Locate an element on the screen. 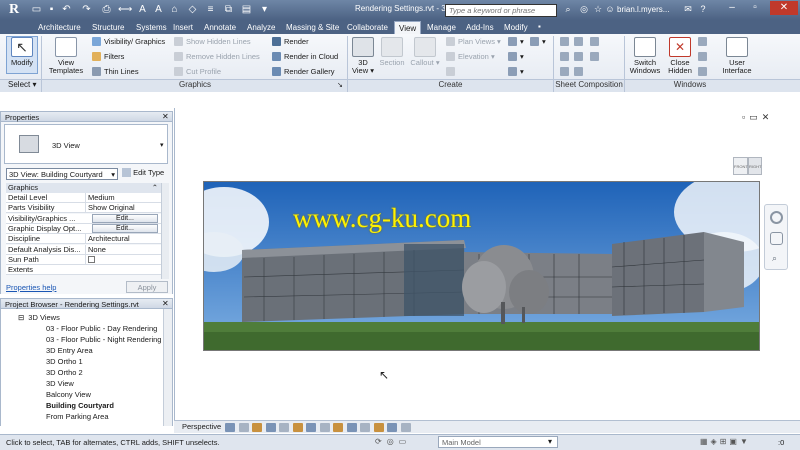 The image size is (800, 450). property-value: Medium is located at coordinates (123, 198).